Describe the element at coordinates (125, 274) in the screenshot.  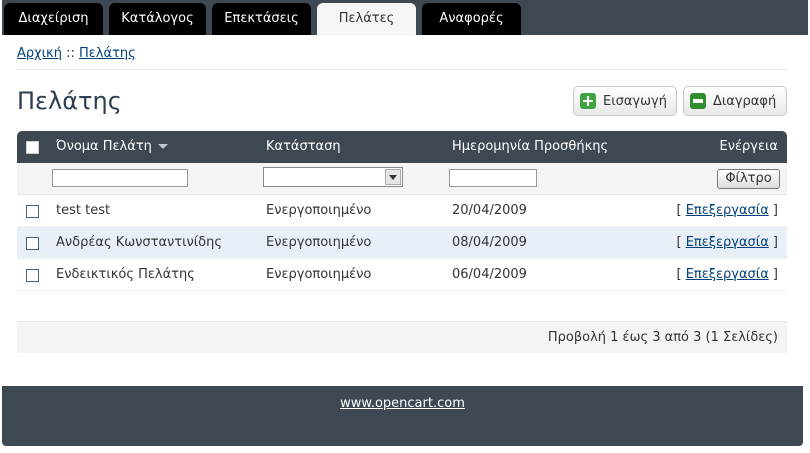
I see `customer-name: Ενδεικτικός Πελάτης` at that location.